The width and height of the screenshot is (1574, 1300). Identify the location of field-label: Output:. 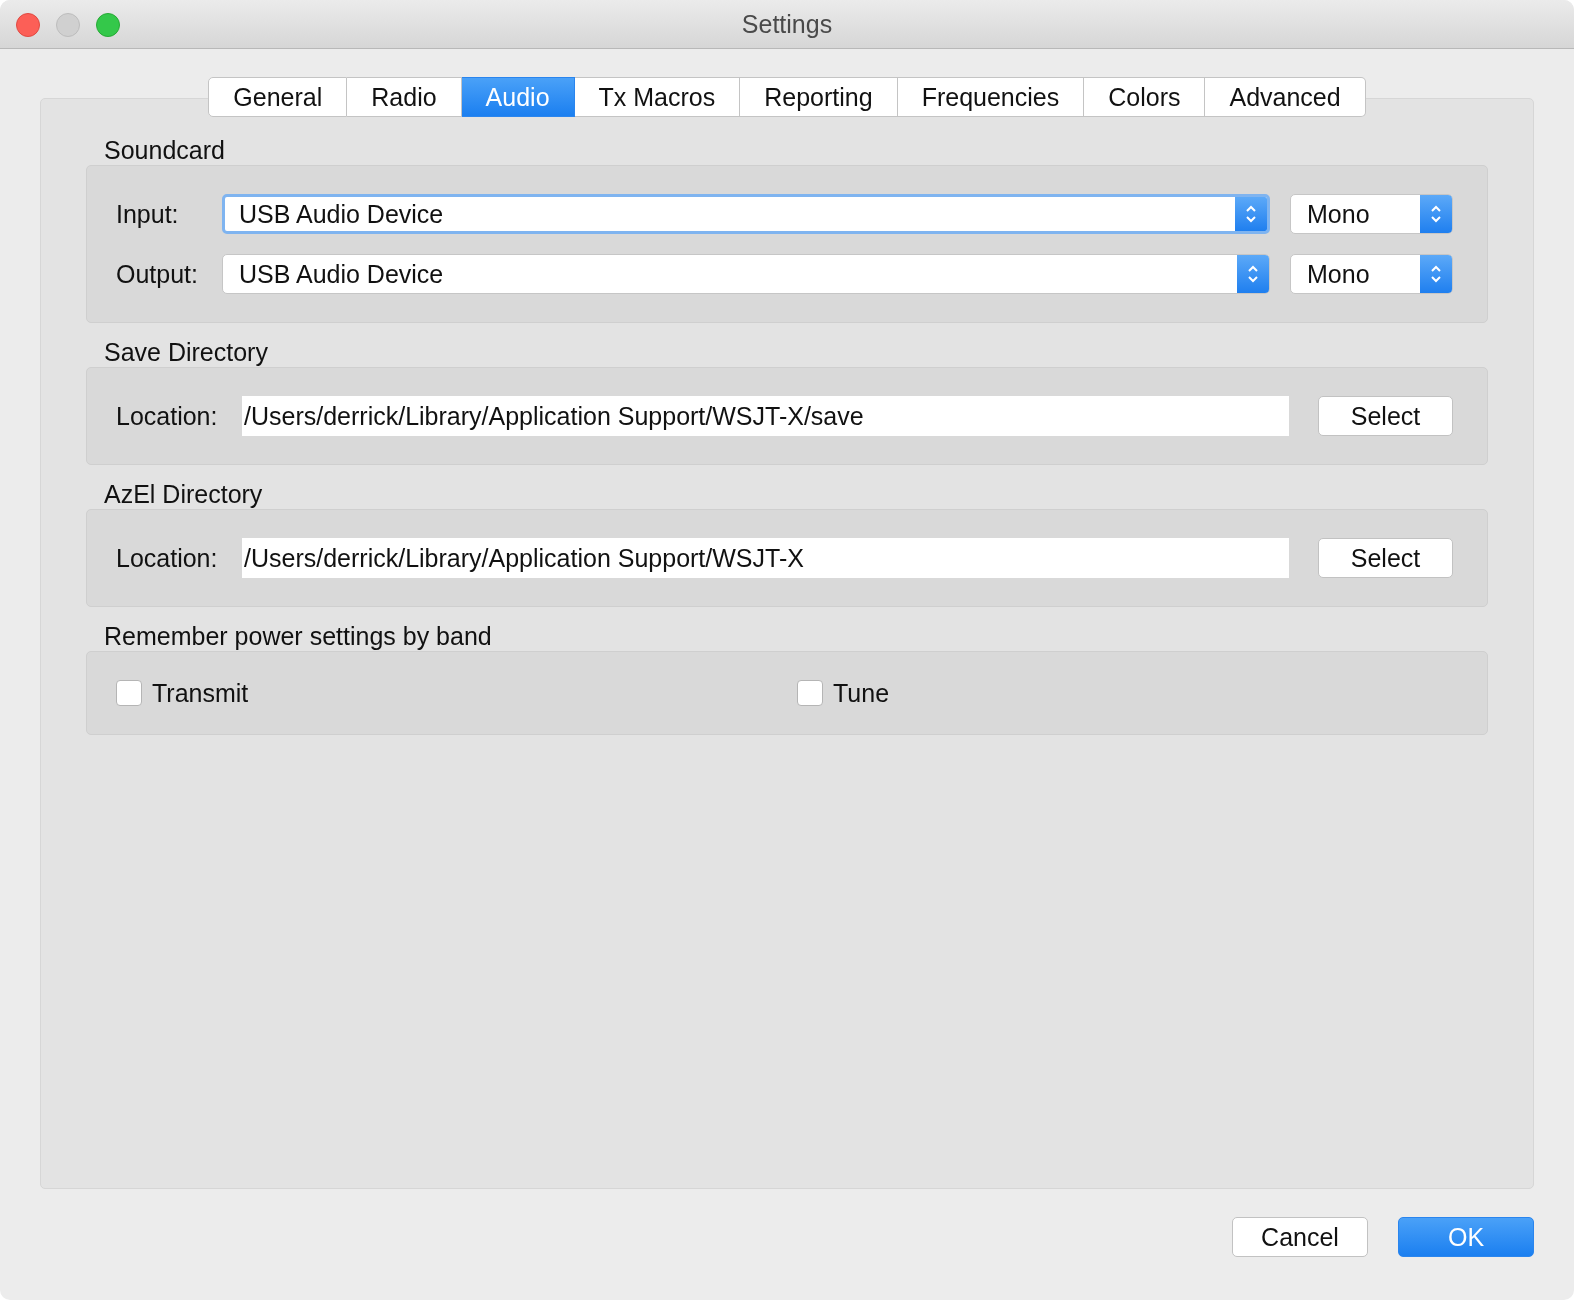
(157, 274).